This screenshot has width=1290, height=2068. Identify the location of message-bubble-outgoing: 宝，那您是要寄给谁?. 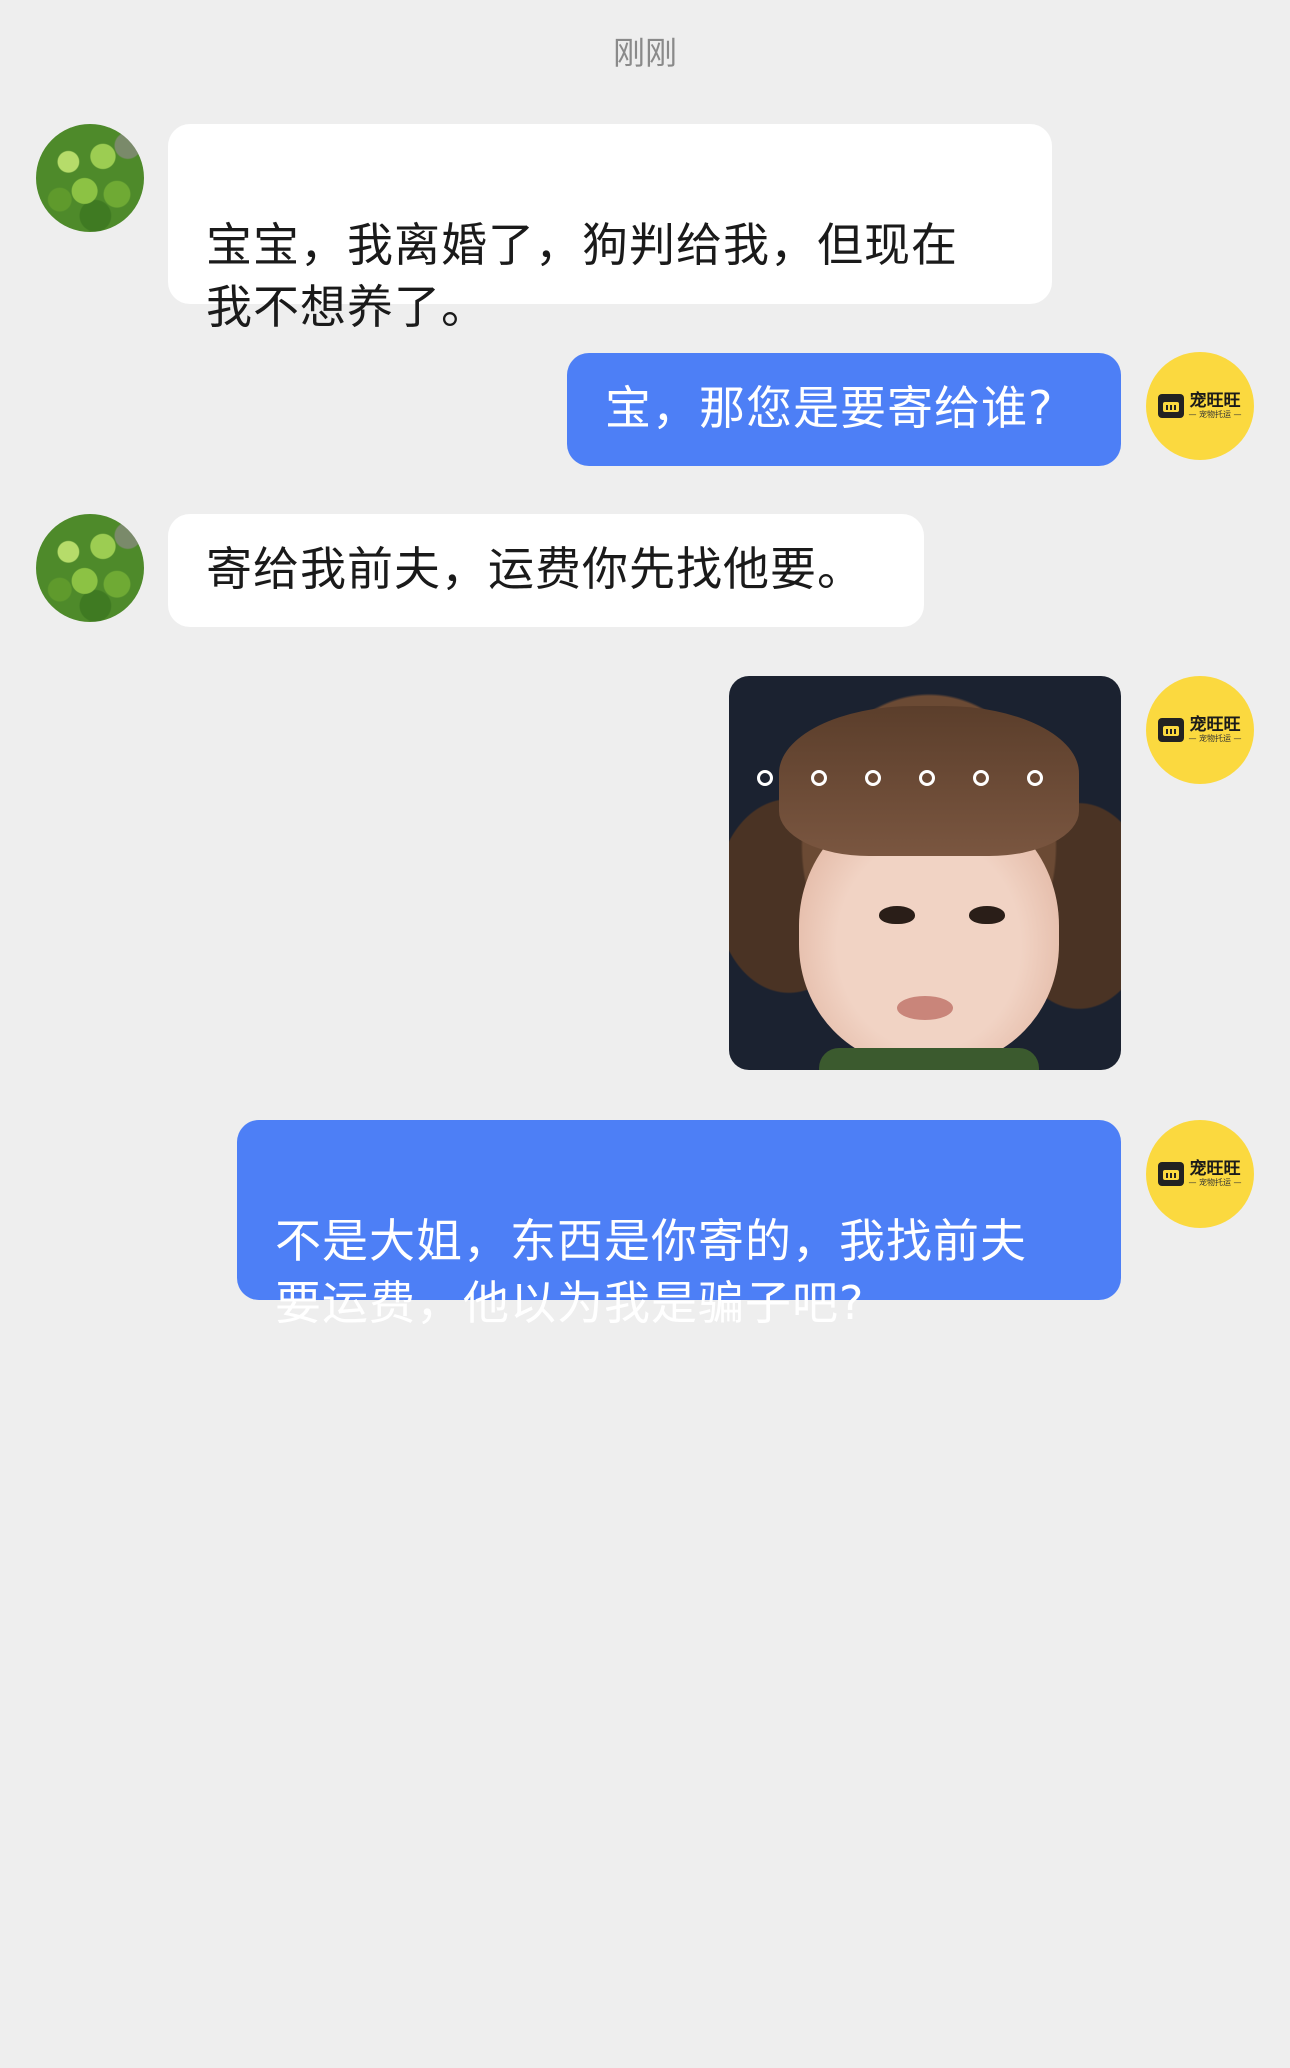
(844, 409).